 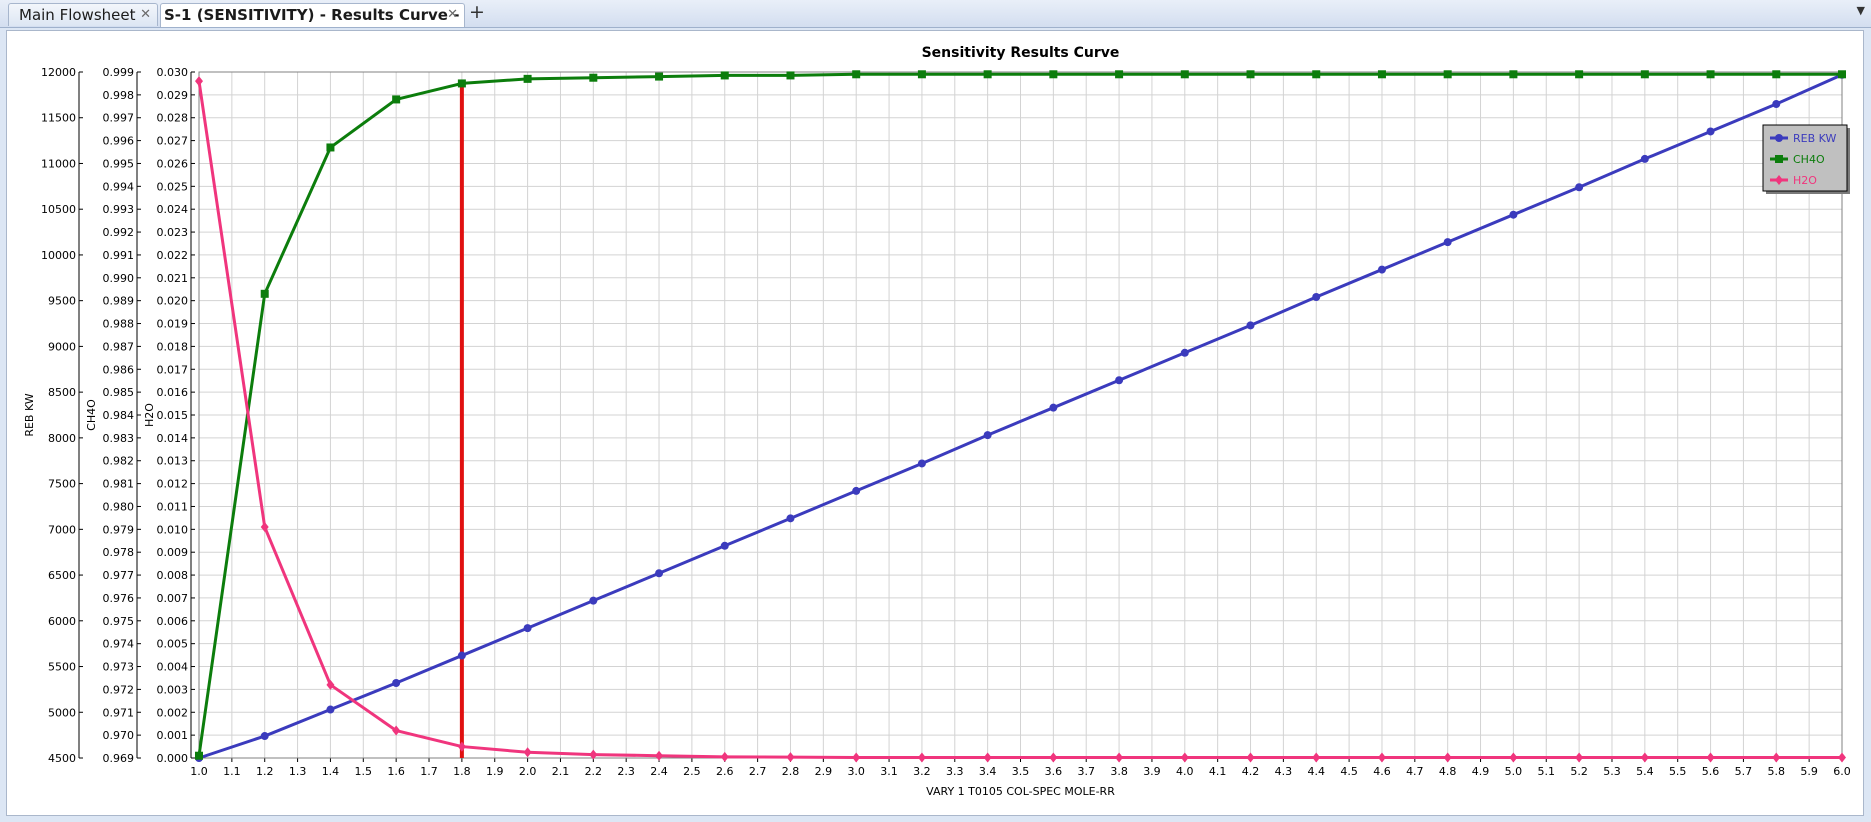 What do you see at coordinates (119, 141) in the screenshot?
I see `y-tick-label: 0.996` at bounding box center [119, 141].